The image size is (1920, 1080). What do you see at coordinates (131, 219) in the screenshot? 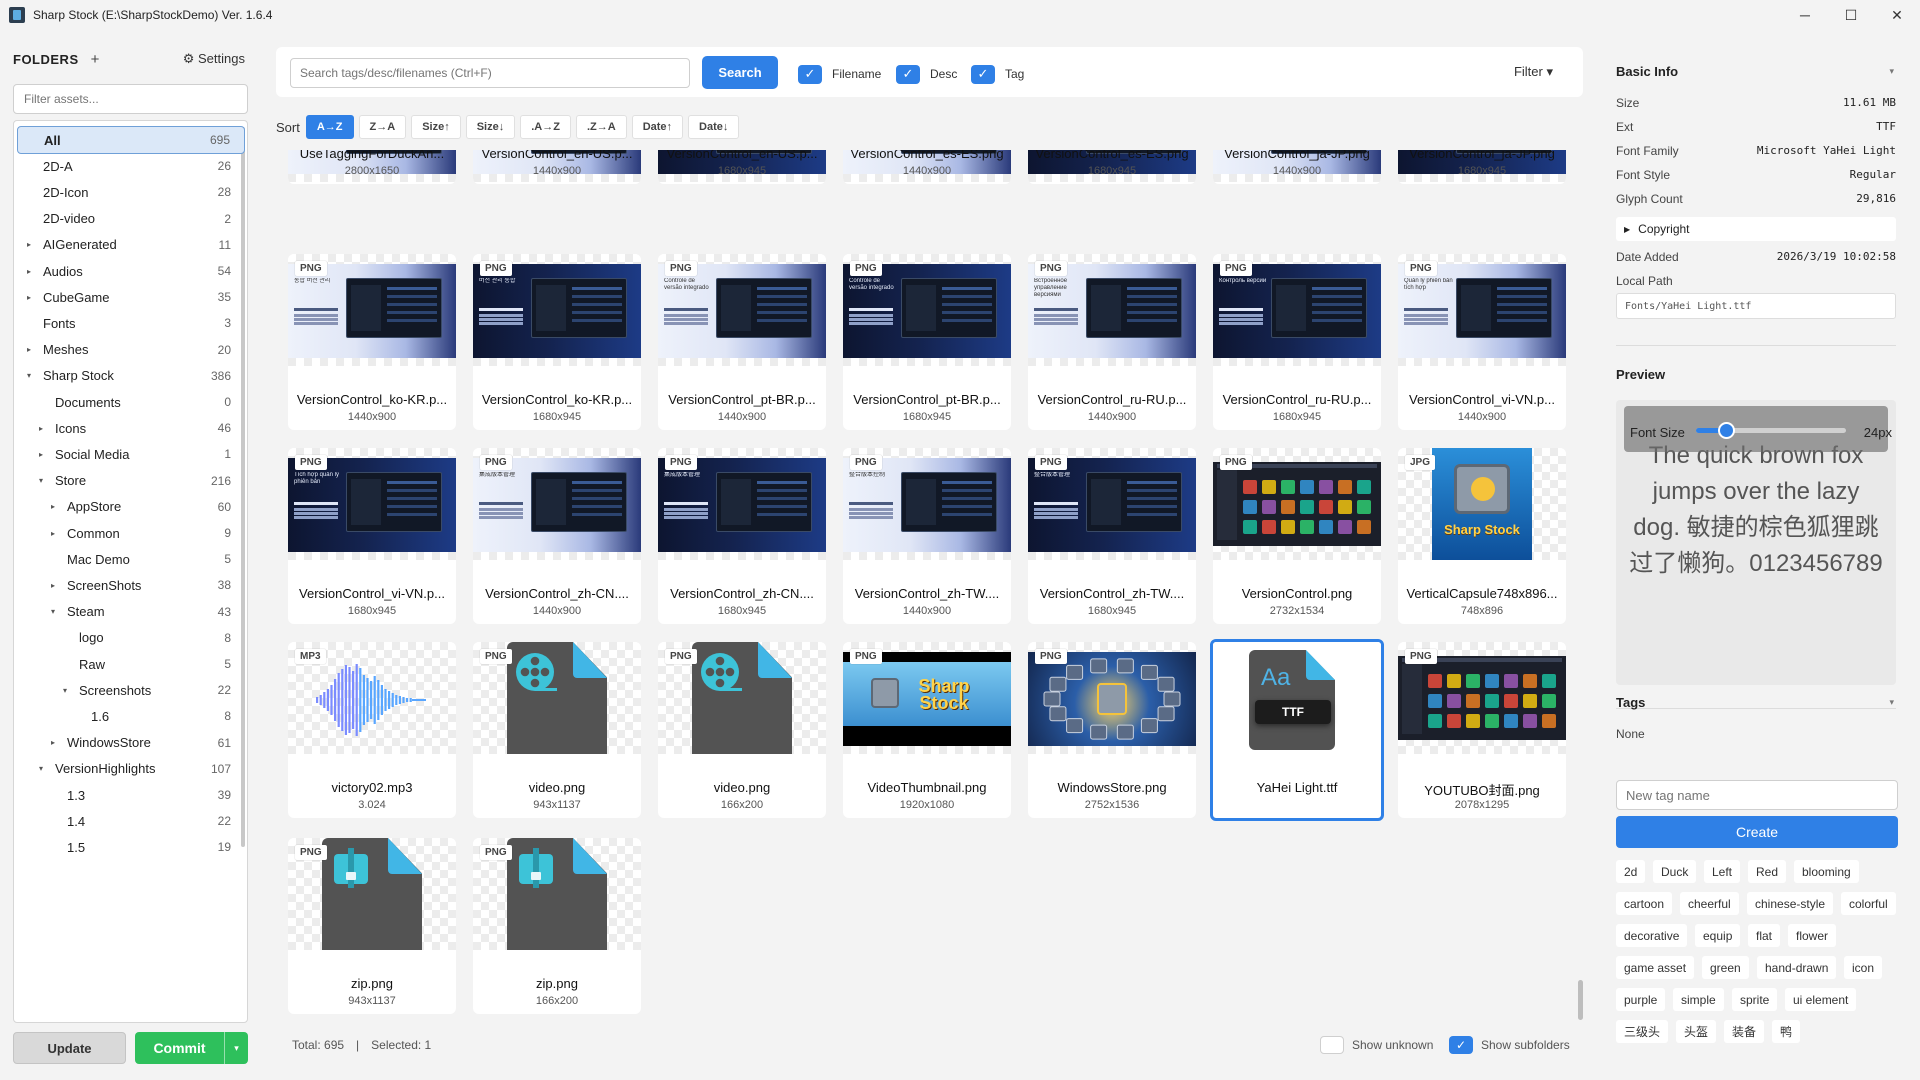
I see `folder-item: 2D-video 2` at bounding box center [131, 219].